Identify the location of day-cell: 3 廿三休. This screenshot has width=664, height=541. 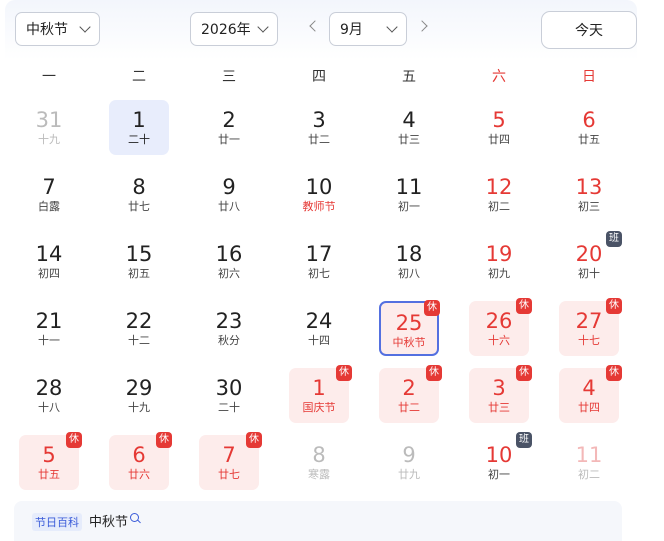
(500, 394).